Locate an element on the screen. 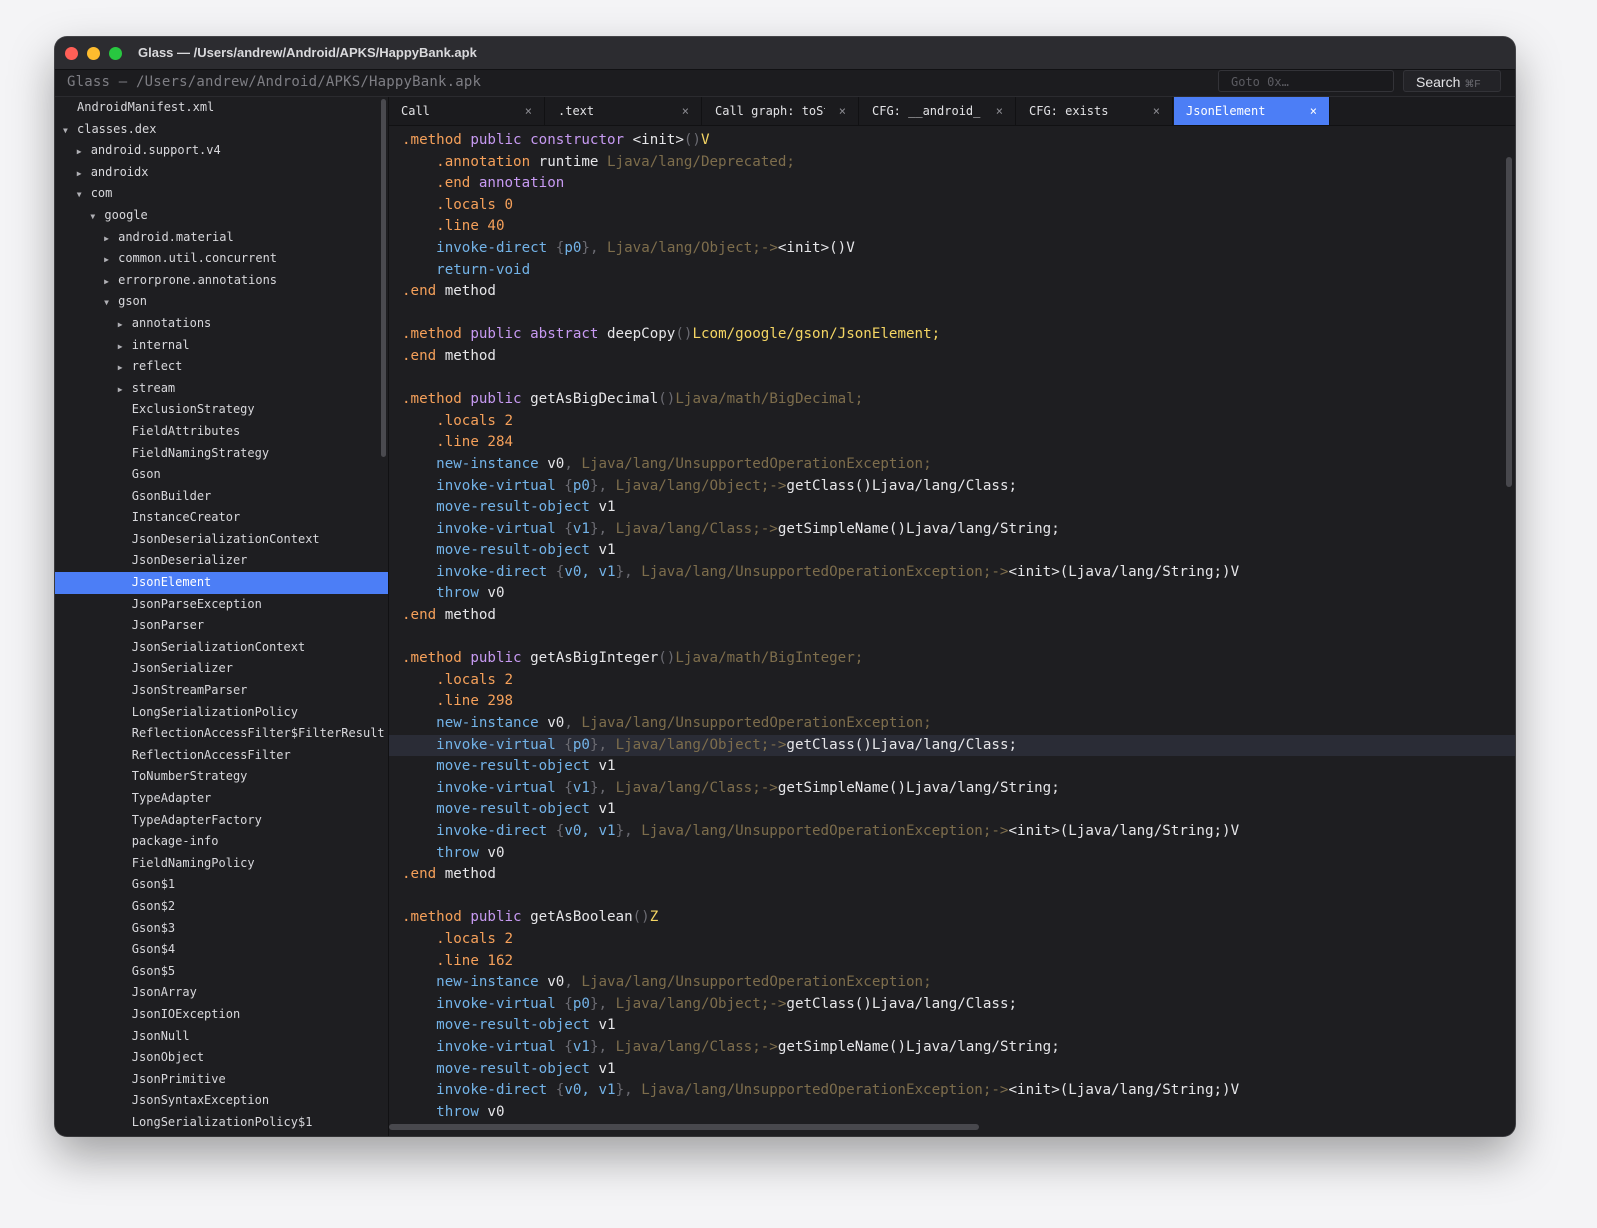  tree-item: JsonArray is located at coordinates (221, 993).